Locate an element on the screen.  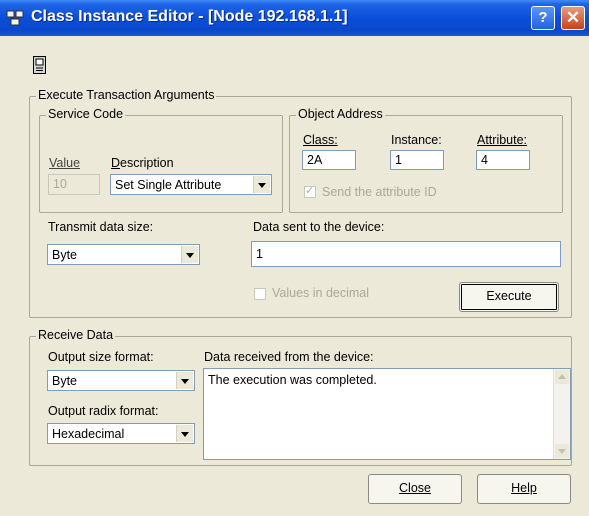
transmit-size-value: Byte is located at coordinates (65, 255).